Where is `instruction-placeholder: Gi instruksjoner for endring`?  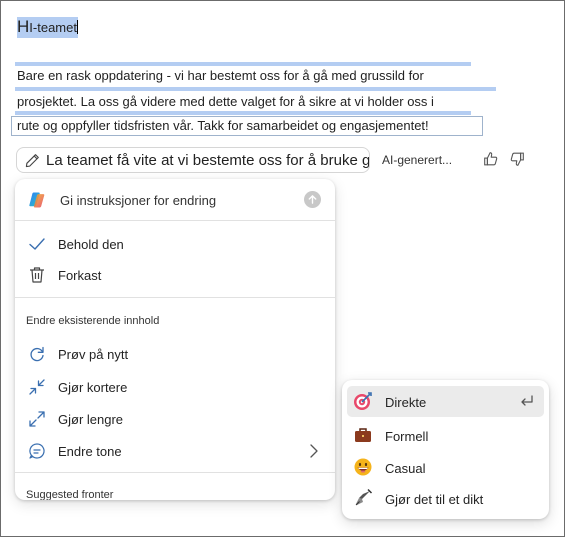 instruction-placeholder: Gi instruksjoner for endring is located at coordinates (138, 200).